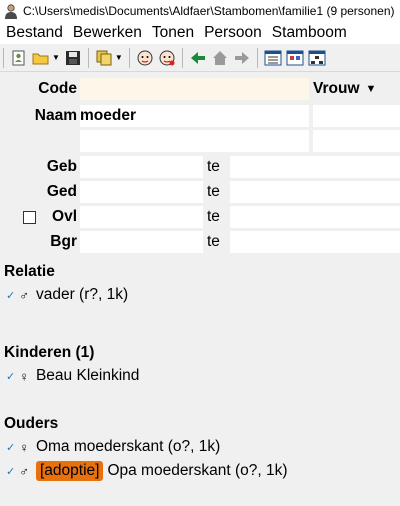 This screenshot has height=506, width=400. I want to click on bgr-label: Bgr, so click(63, 241).